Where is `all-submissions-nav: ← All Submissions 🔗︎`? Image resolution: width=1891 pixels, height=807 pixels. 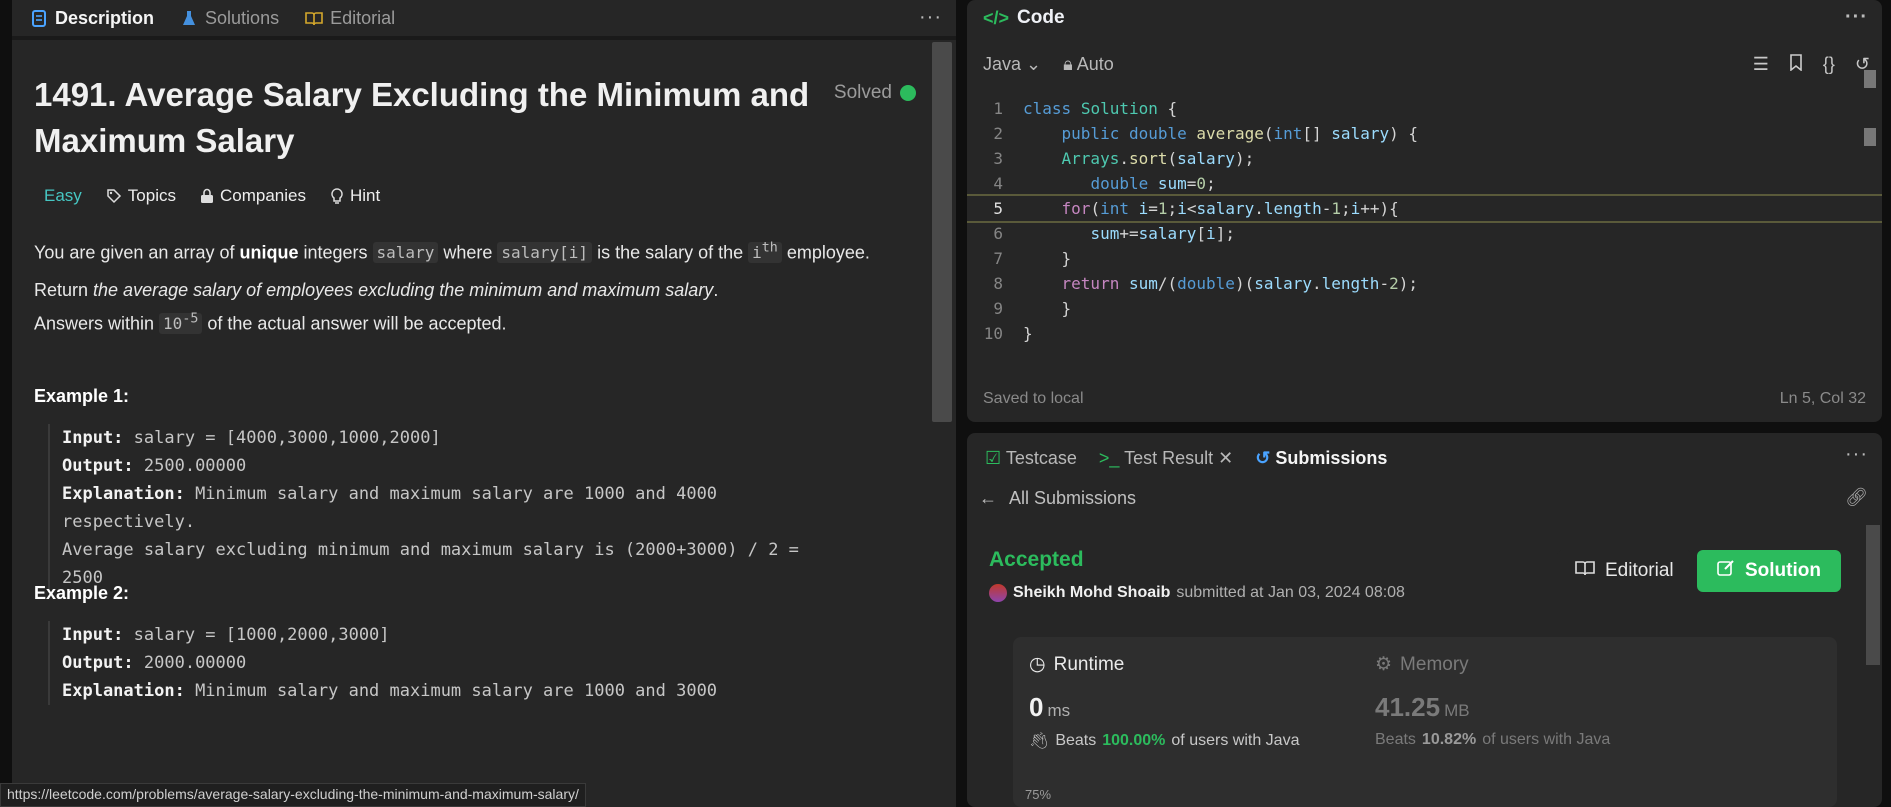
all-submissions-nav: ← All Submissions 🔗︎ is located at coordinates (1424, 498).